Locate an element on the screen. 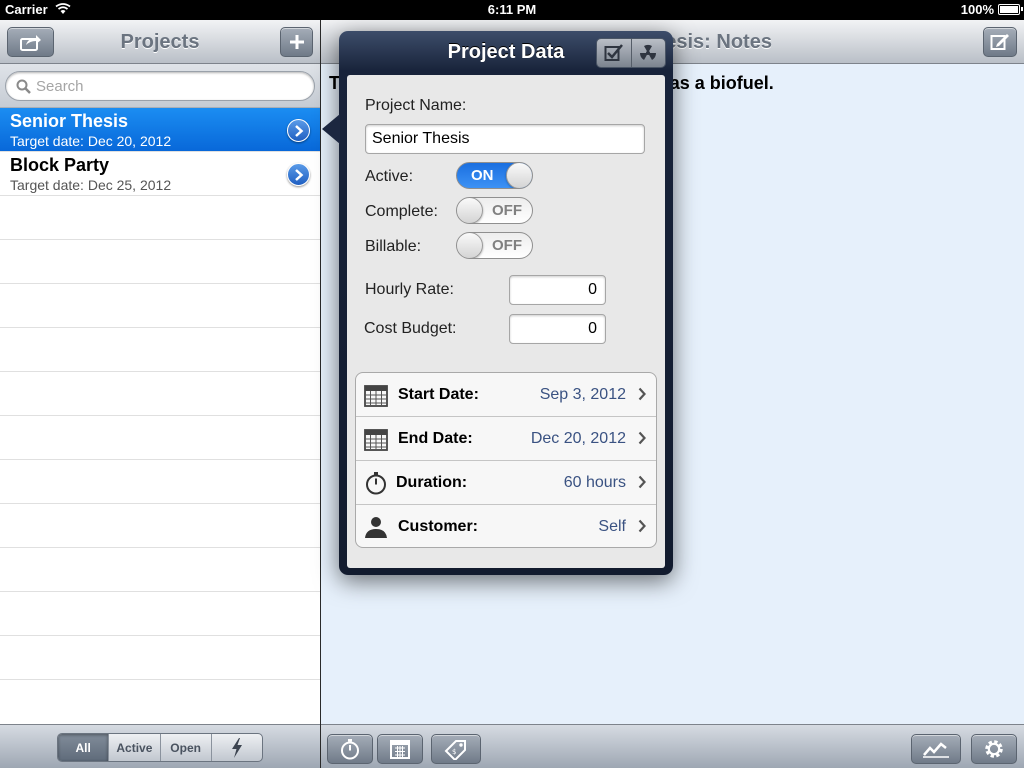  billable-toggle: OFF is located at coordinates (494, 245).